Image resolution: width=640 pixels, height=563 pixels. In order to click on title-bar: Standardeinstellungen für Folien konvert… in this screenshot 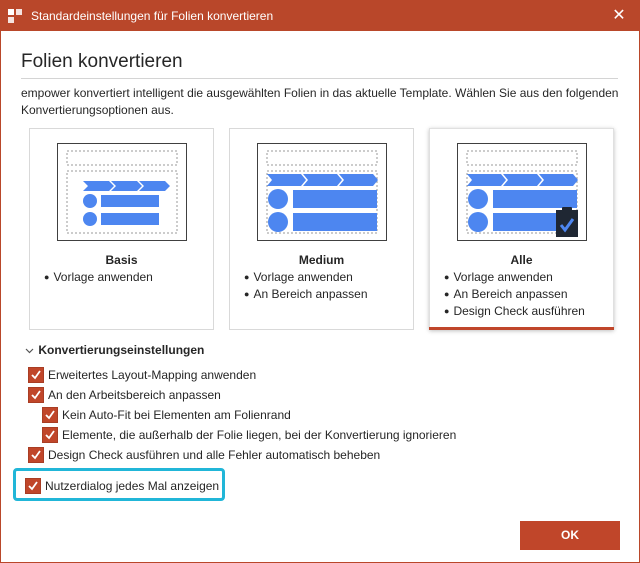, I will do `click(320, 16)`.